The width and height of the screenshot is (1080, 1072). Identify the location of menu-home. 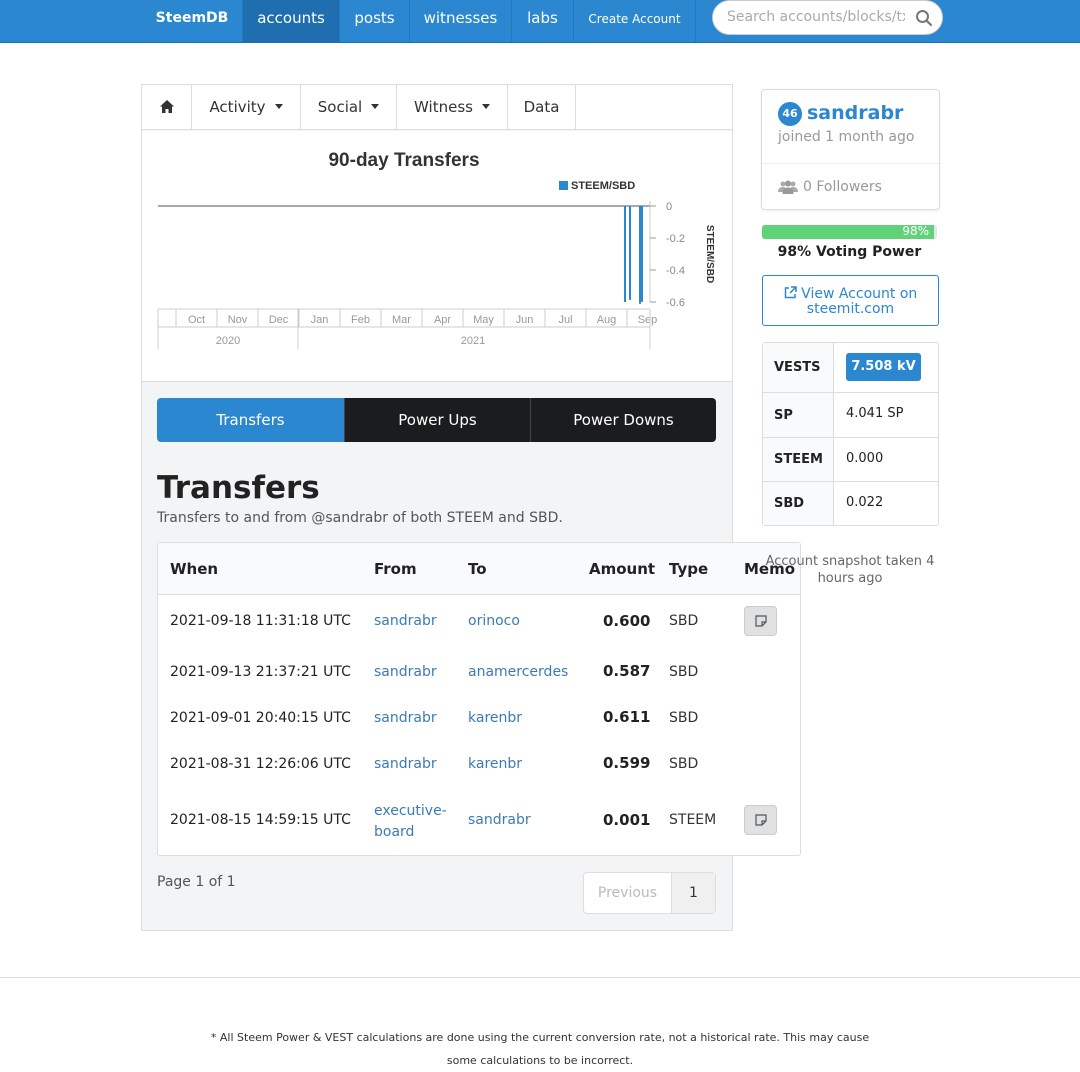
(167, 107).